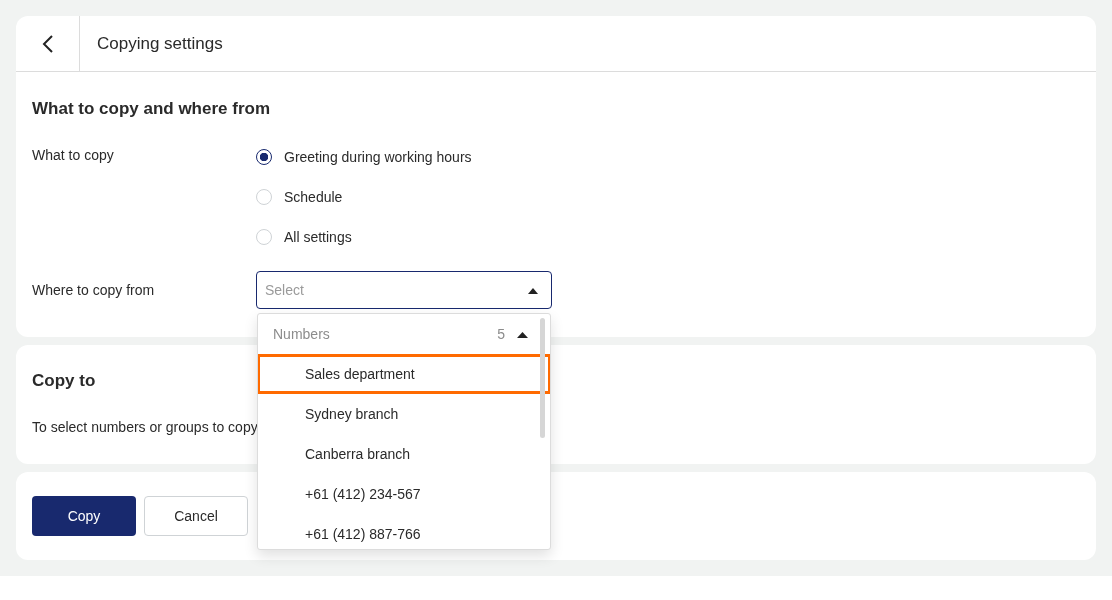  What do you see at coordinates (73, 156) in the screenshot?
I see `field-label: What to copy` at bounding box center [73, 156].